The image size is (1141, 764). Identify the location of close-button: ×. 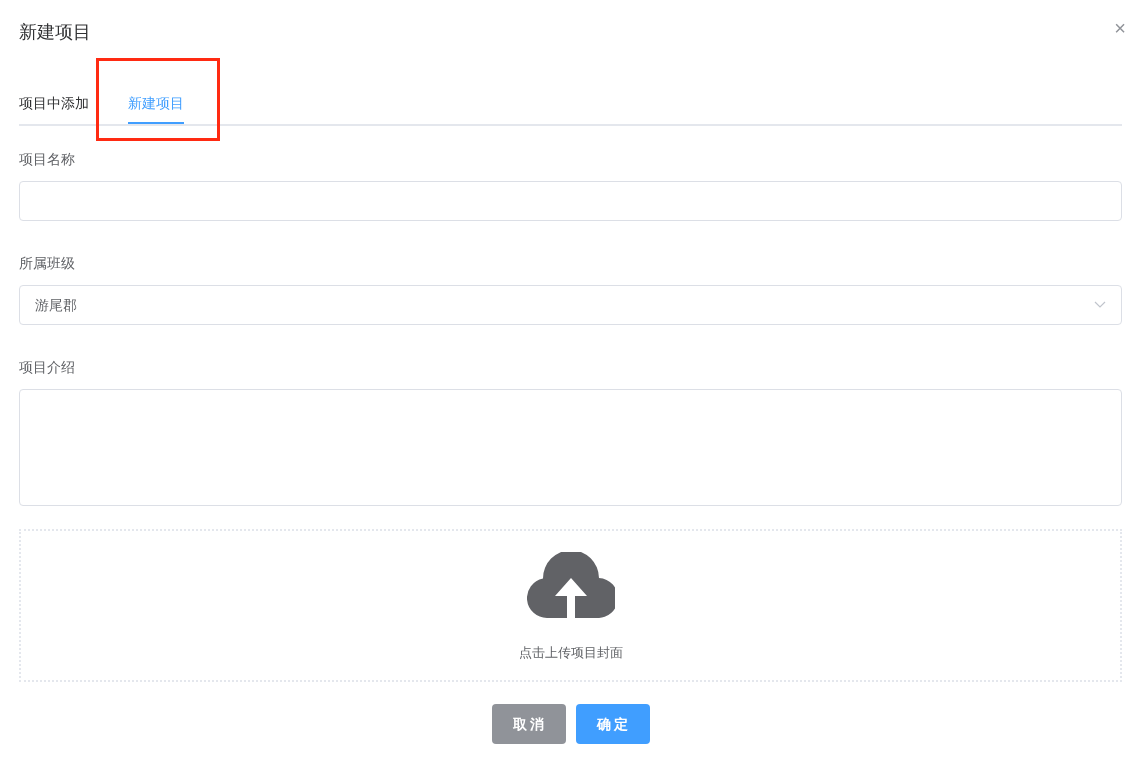
(1120, 28).